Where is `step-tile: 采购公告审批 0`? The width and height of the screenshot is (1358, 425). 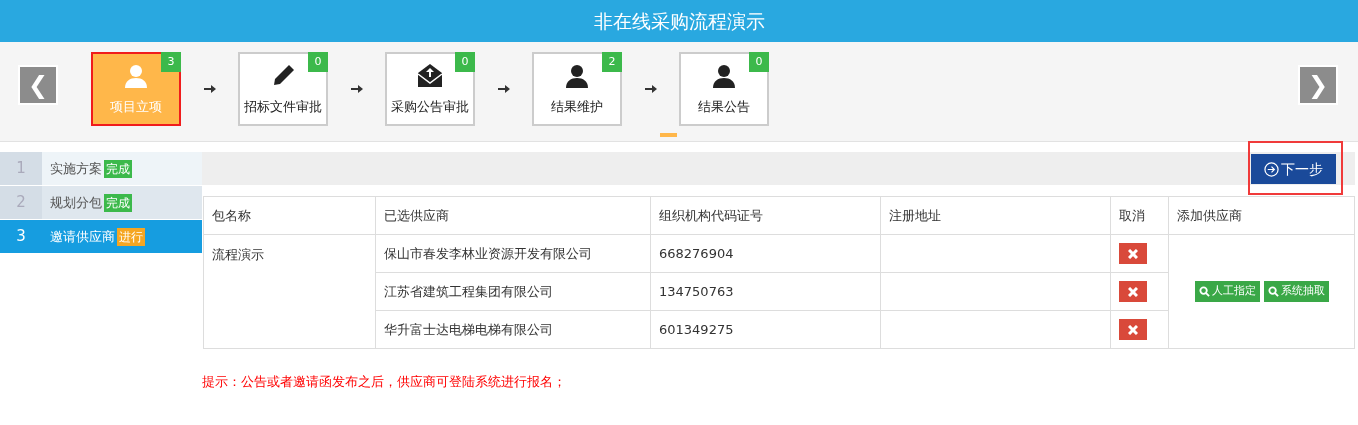
step-tile: 采购公告审批 0 is located at coordinates (430, 89).